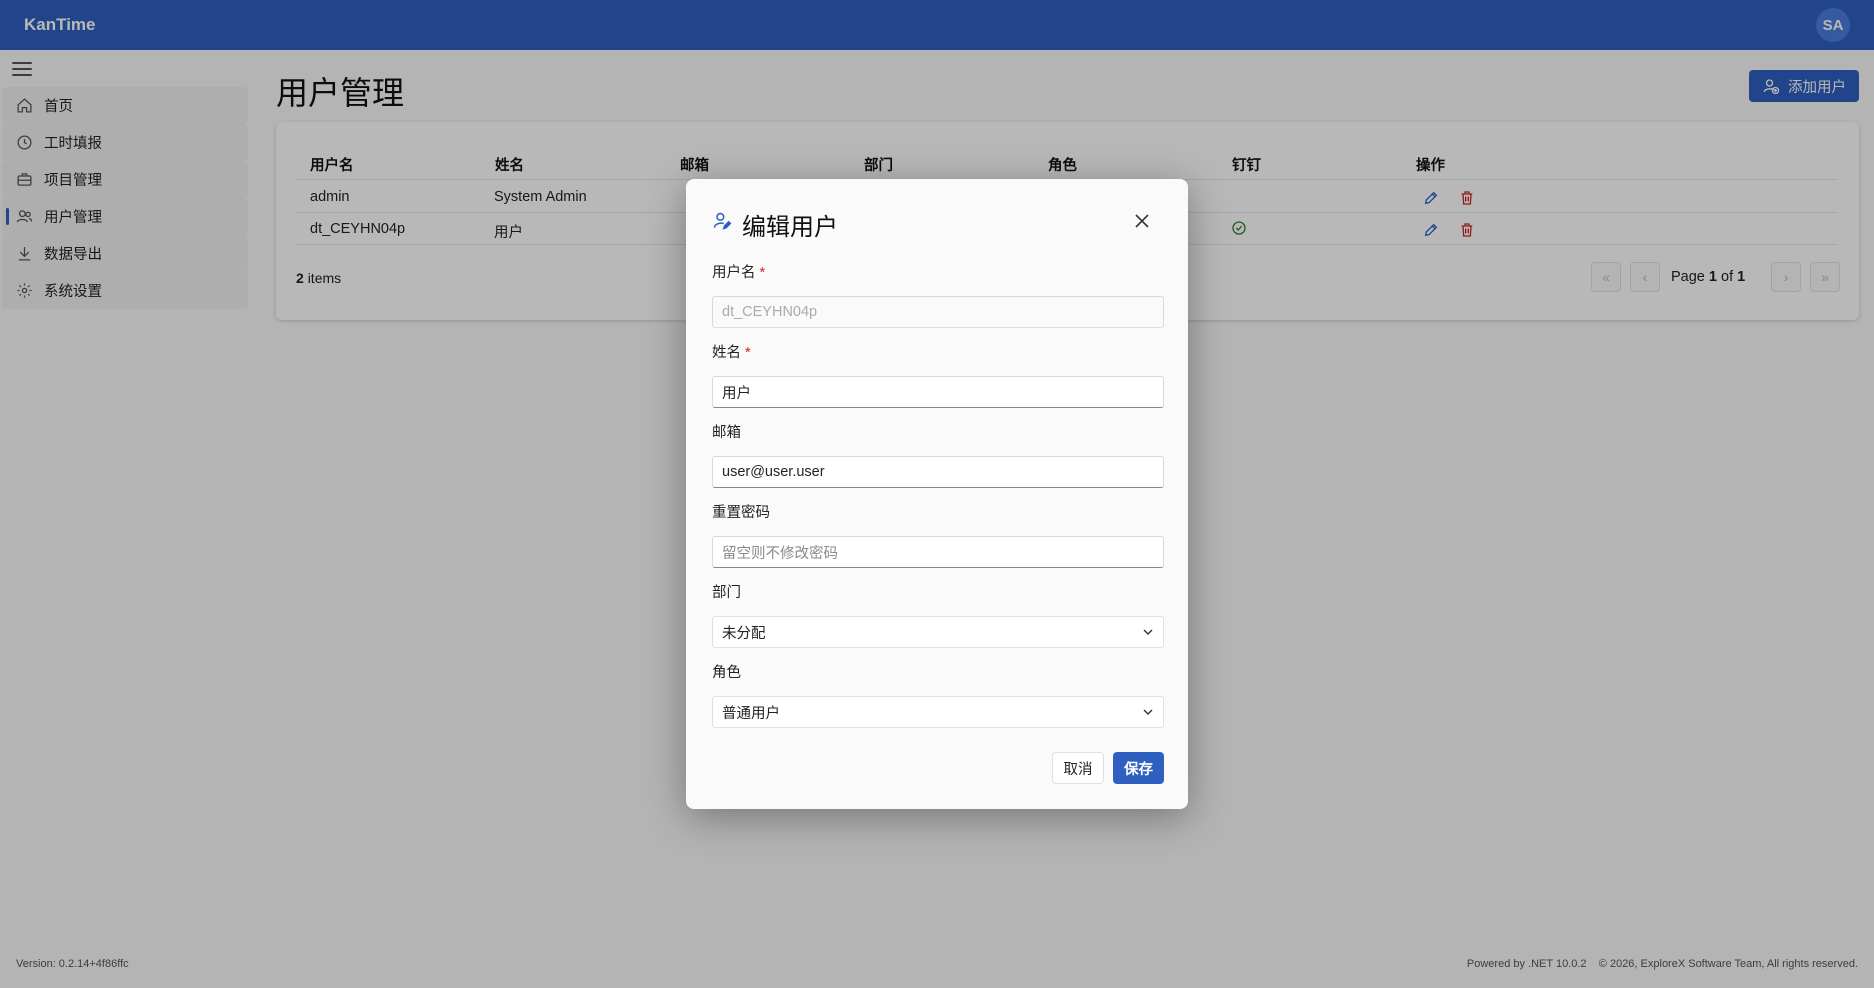 The image size is (1874, 988). What do you see at coordinates (938, 472) in the screenshot?
I see `email-field: user@user.user` at bounding box center [938, 472].